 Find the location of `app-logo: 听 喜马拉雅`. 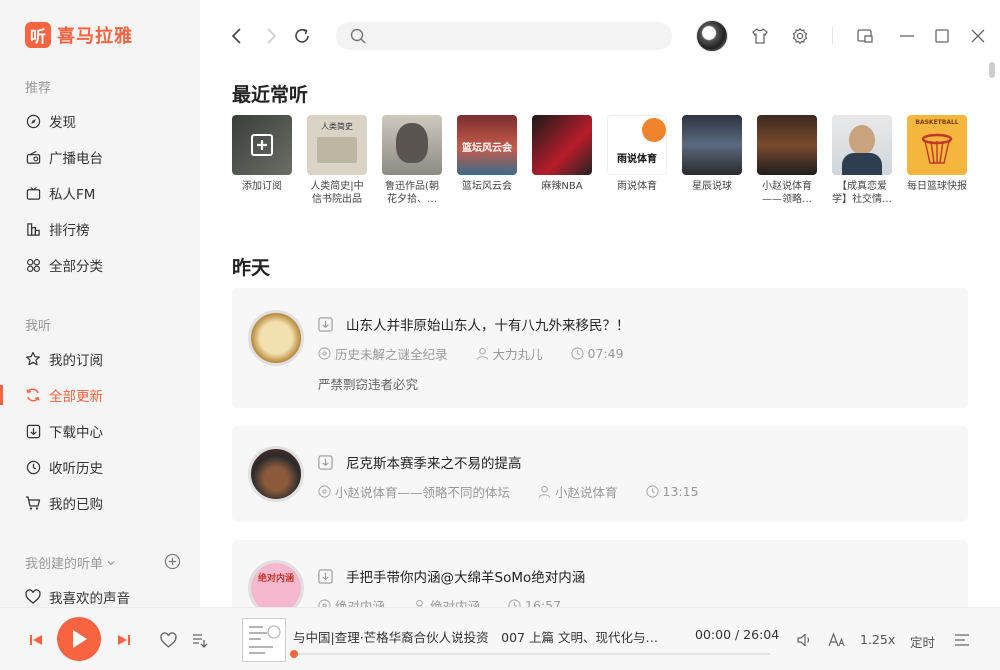

app-logo: 听 喜马拉雅 is located at coordinates (79, 35).